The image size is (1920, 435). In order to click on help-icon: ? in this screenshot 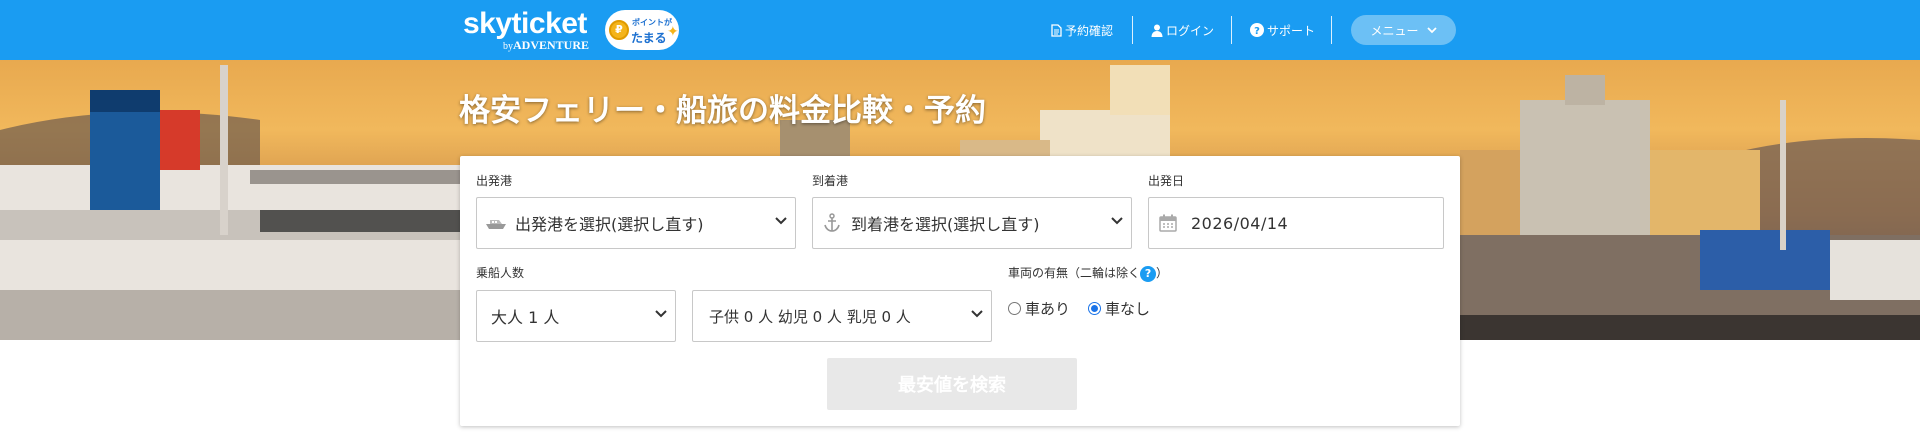, I will do `click(1148, 273)`.